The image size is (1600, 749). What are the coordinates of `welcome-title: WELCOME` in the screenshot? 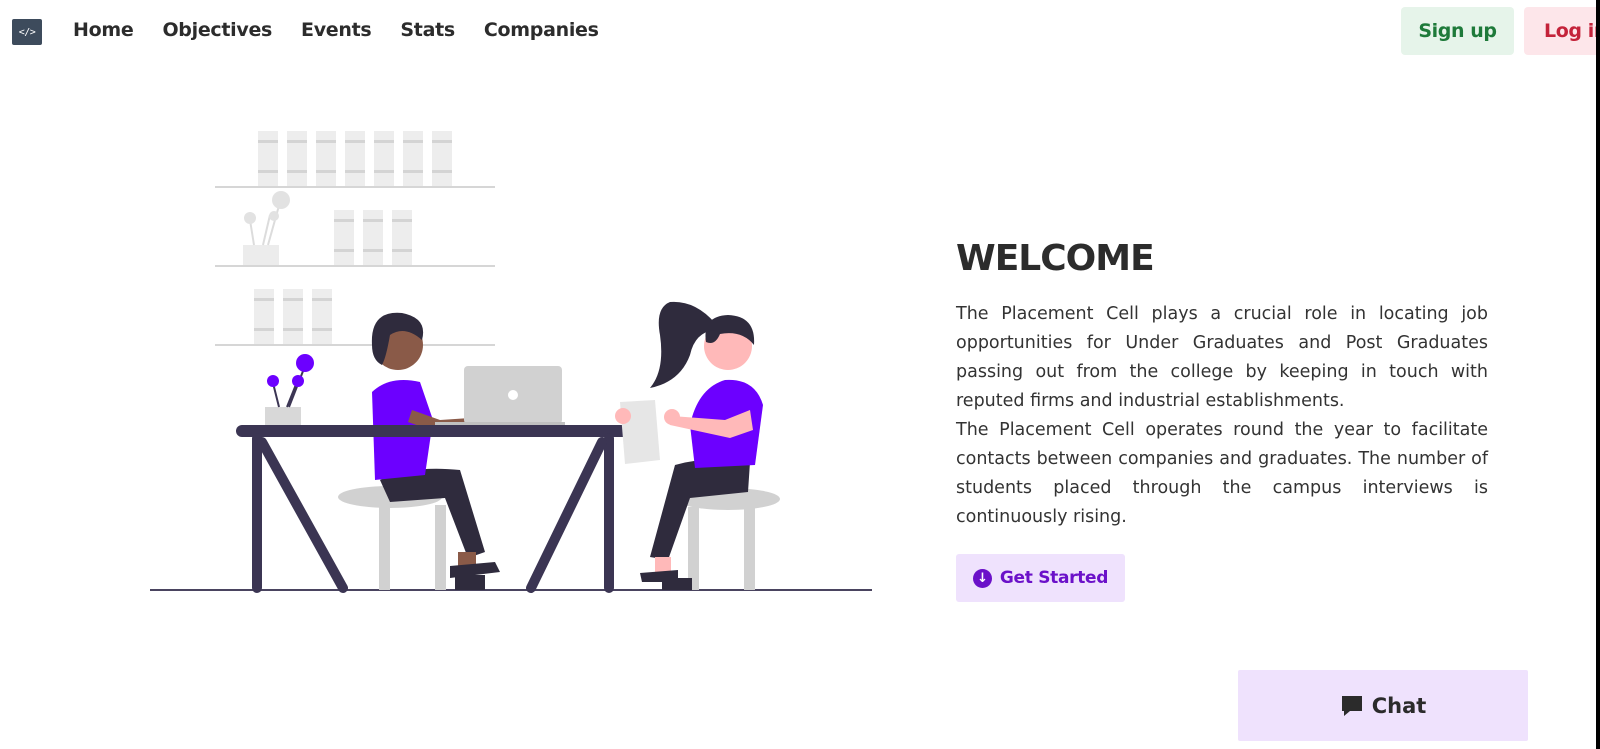 It's located at (1055, 258).